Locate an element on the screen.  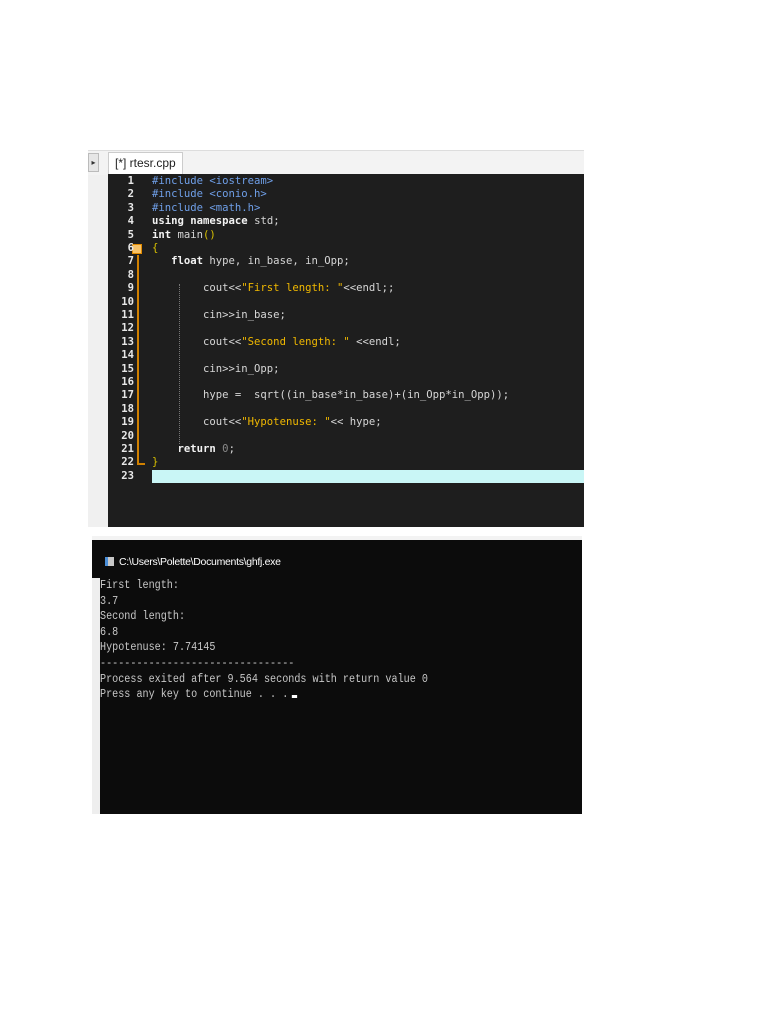
code-text: #include <iostream> is located at coordinates (212, 181).